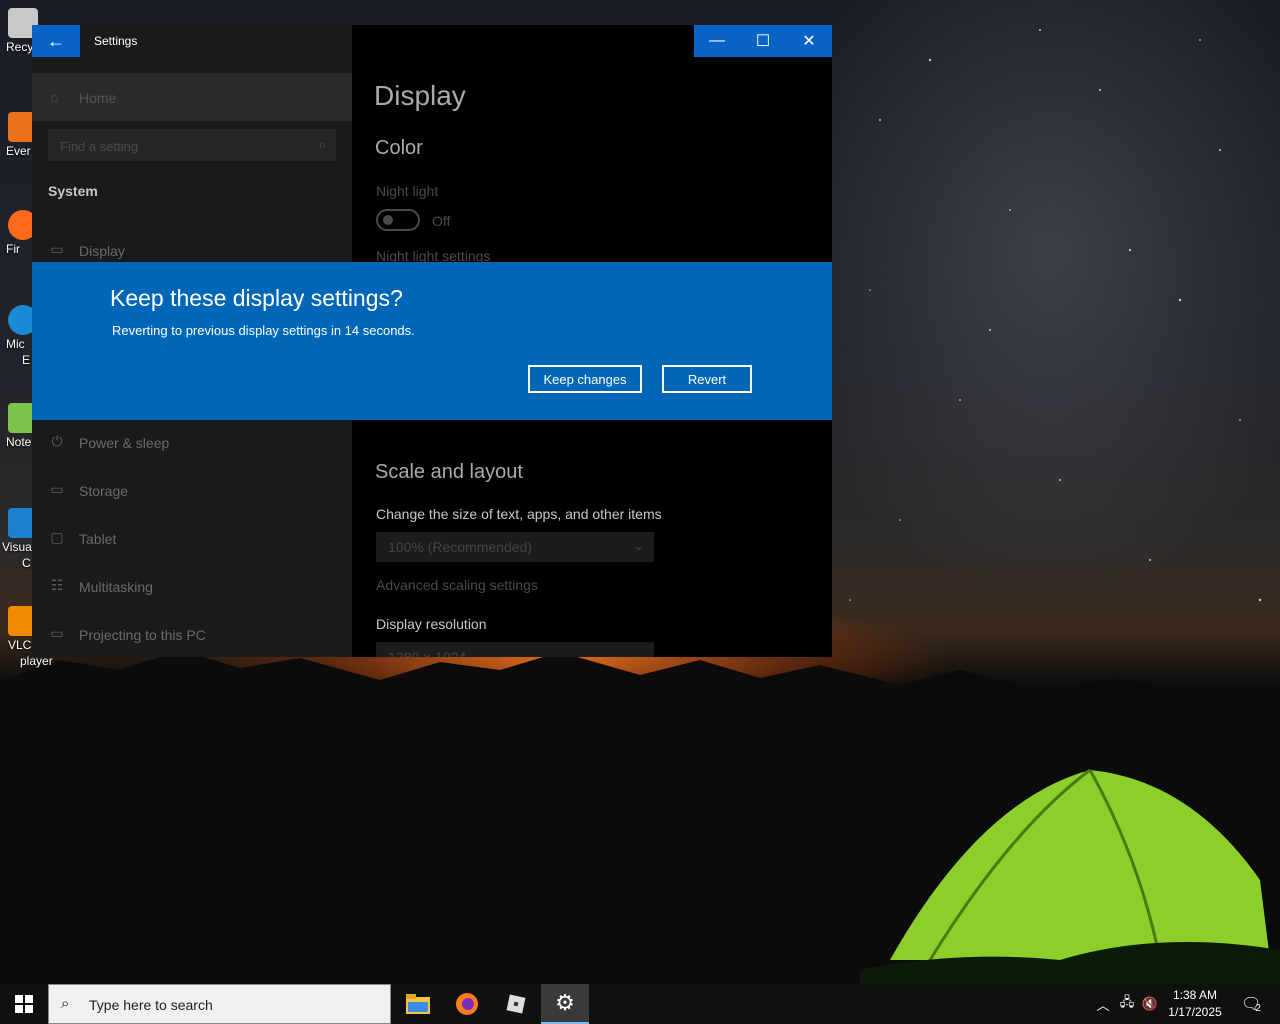 This screenshot has width=1280, height=1024. Describe the element at coordinates (1195, 1004) in the screenshot. I see `clock: 1:38 AM 1/17/2025` at that location.